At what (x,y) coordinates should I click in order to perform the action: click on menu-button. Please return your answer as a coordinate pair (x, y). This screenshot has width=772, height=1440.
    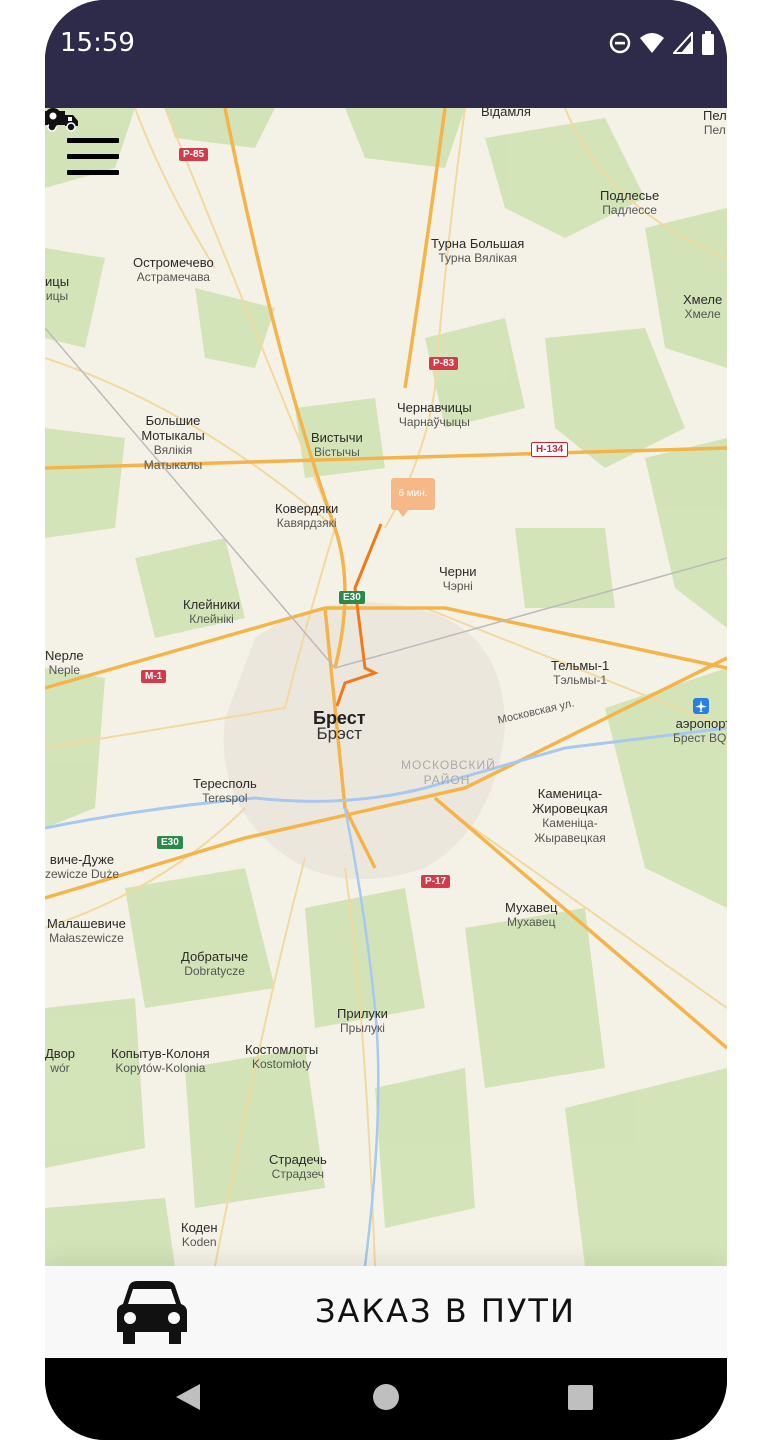
    Looking at the image, I should click on (93, 158).